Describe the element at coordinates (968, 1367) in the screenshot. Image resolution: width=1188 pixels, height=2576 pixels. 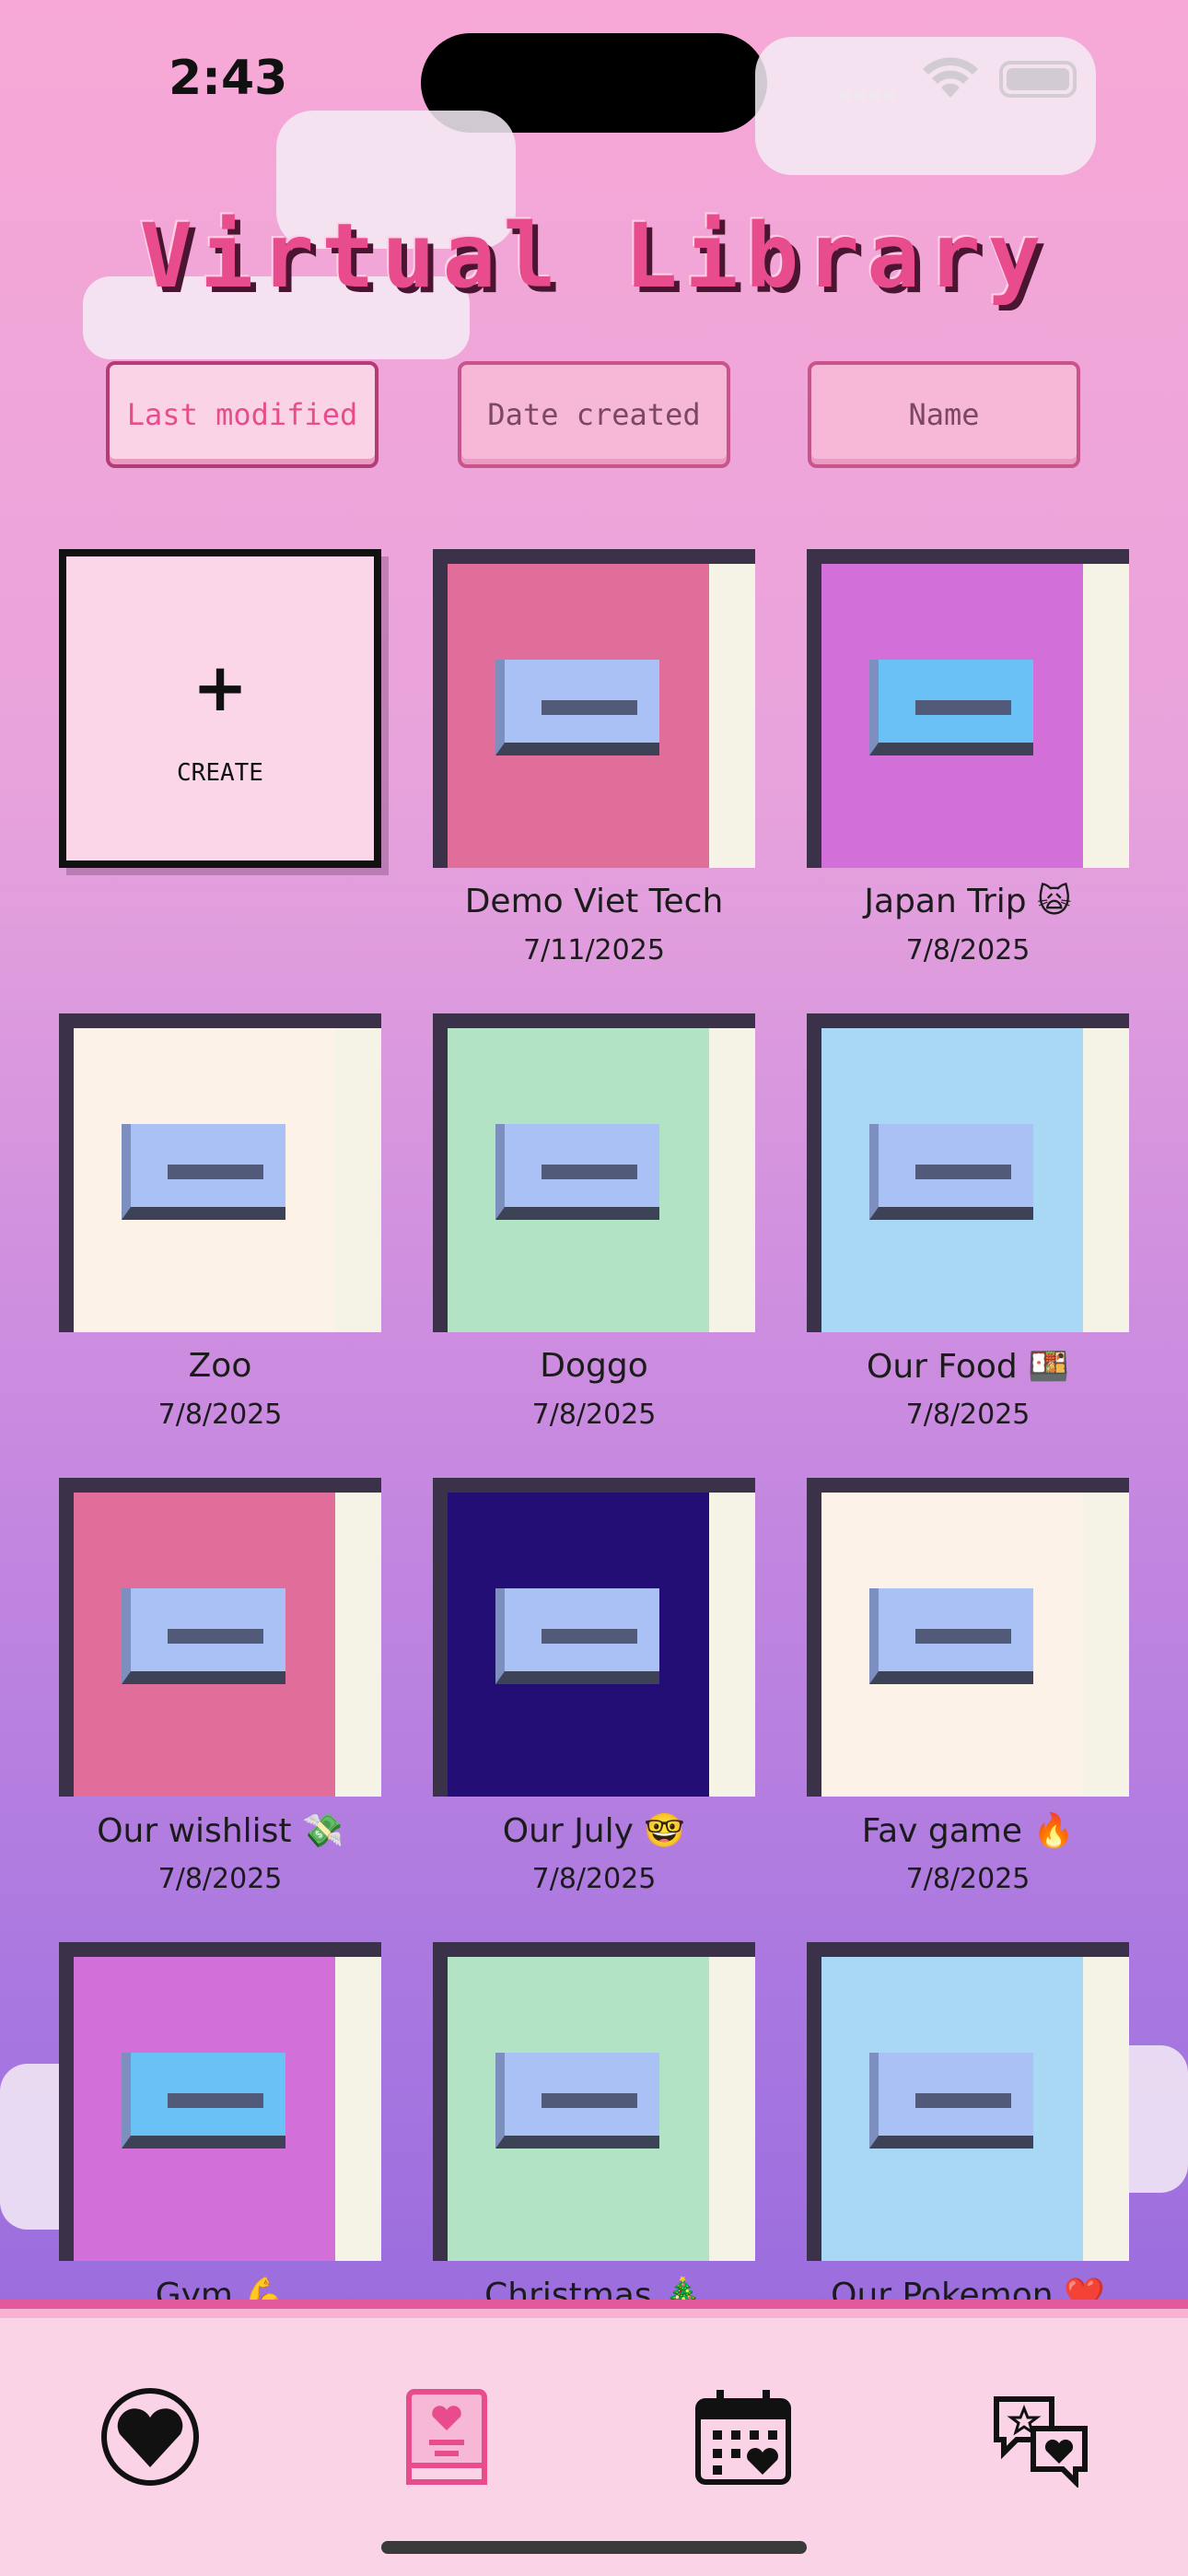
I see `book-title: Our Food 🍱` at that location.